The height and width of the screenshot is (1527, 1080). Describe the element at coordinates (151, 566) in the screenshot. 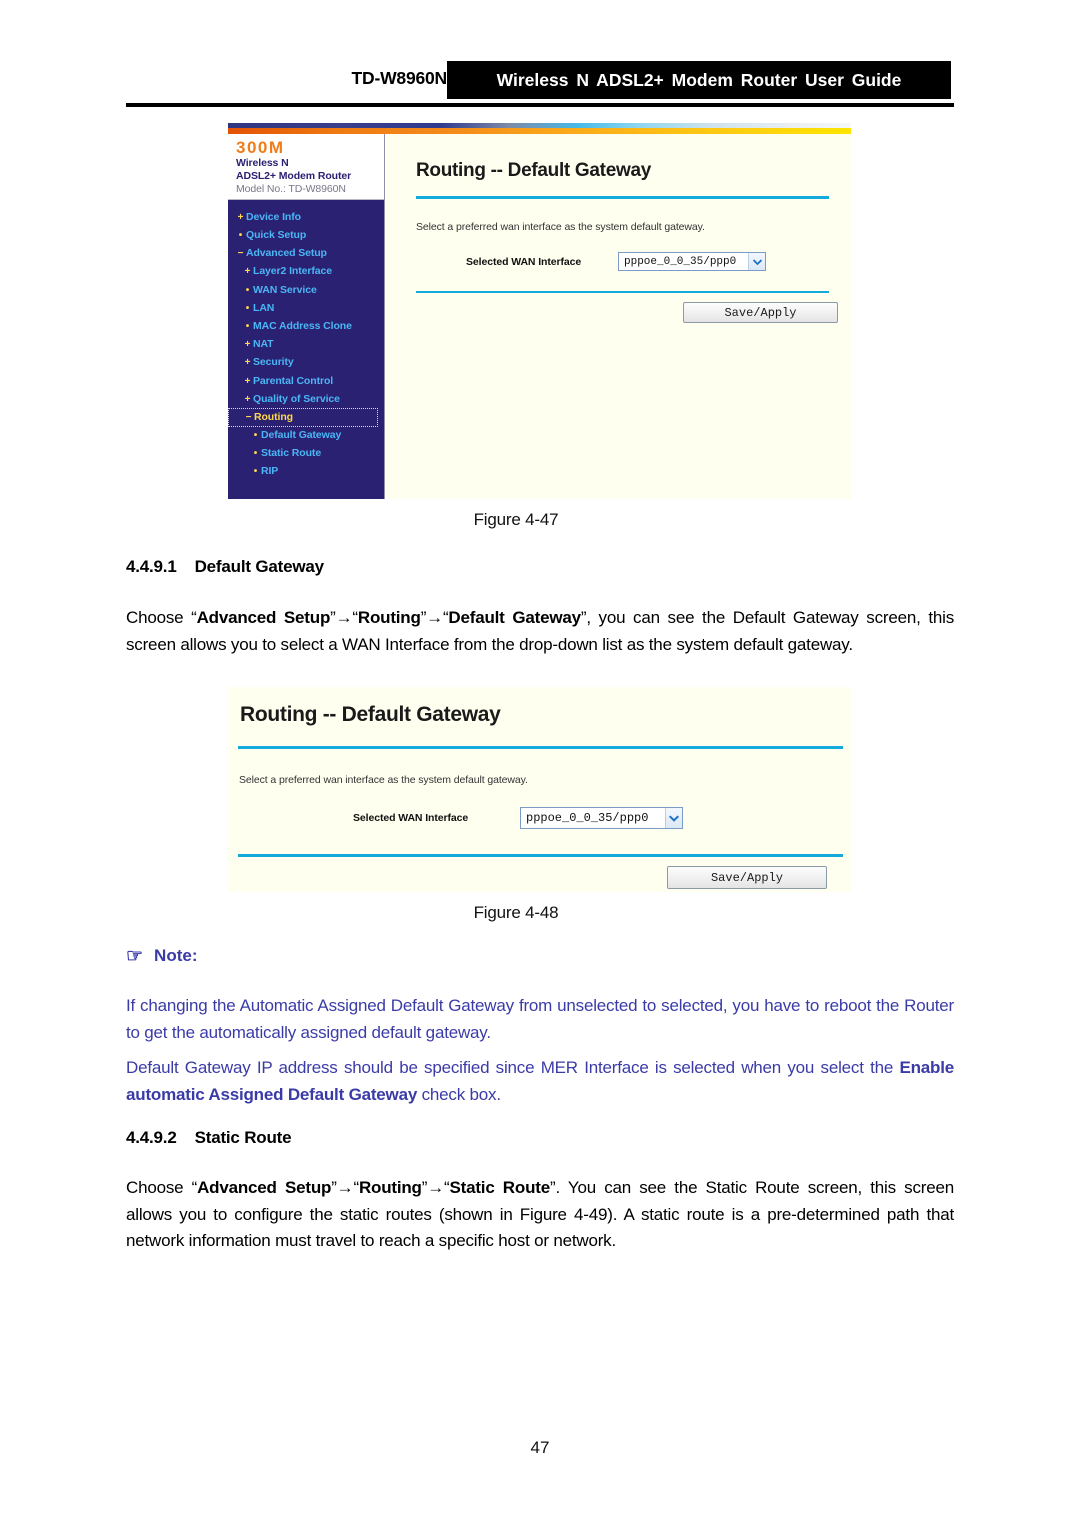

I see `heading-number: 4.4.9.1` at that location.